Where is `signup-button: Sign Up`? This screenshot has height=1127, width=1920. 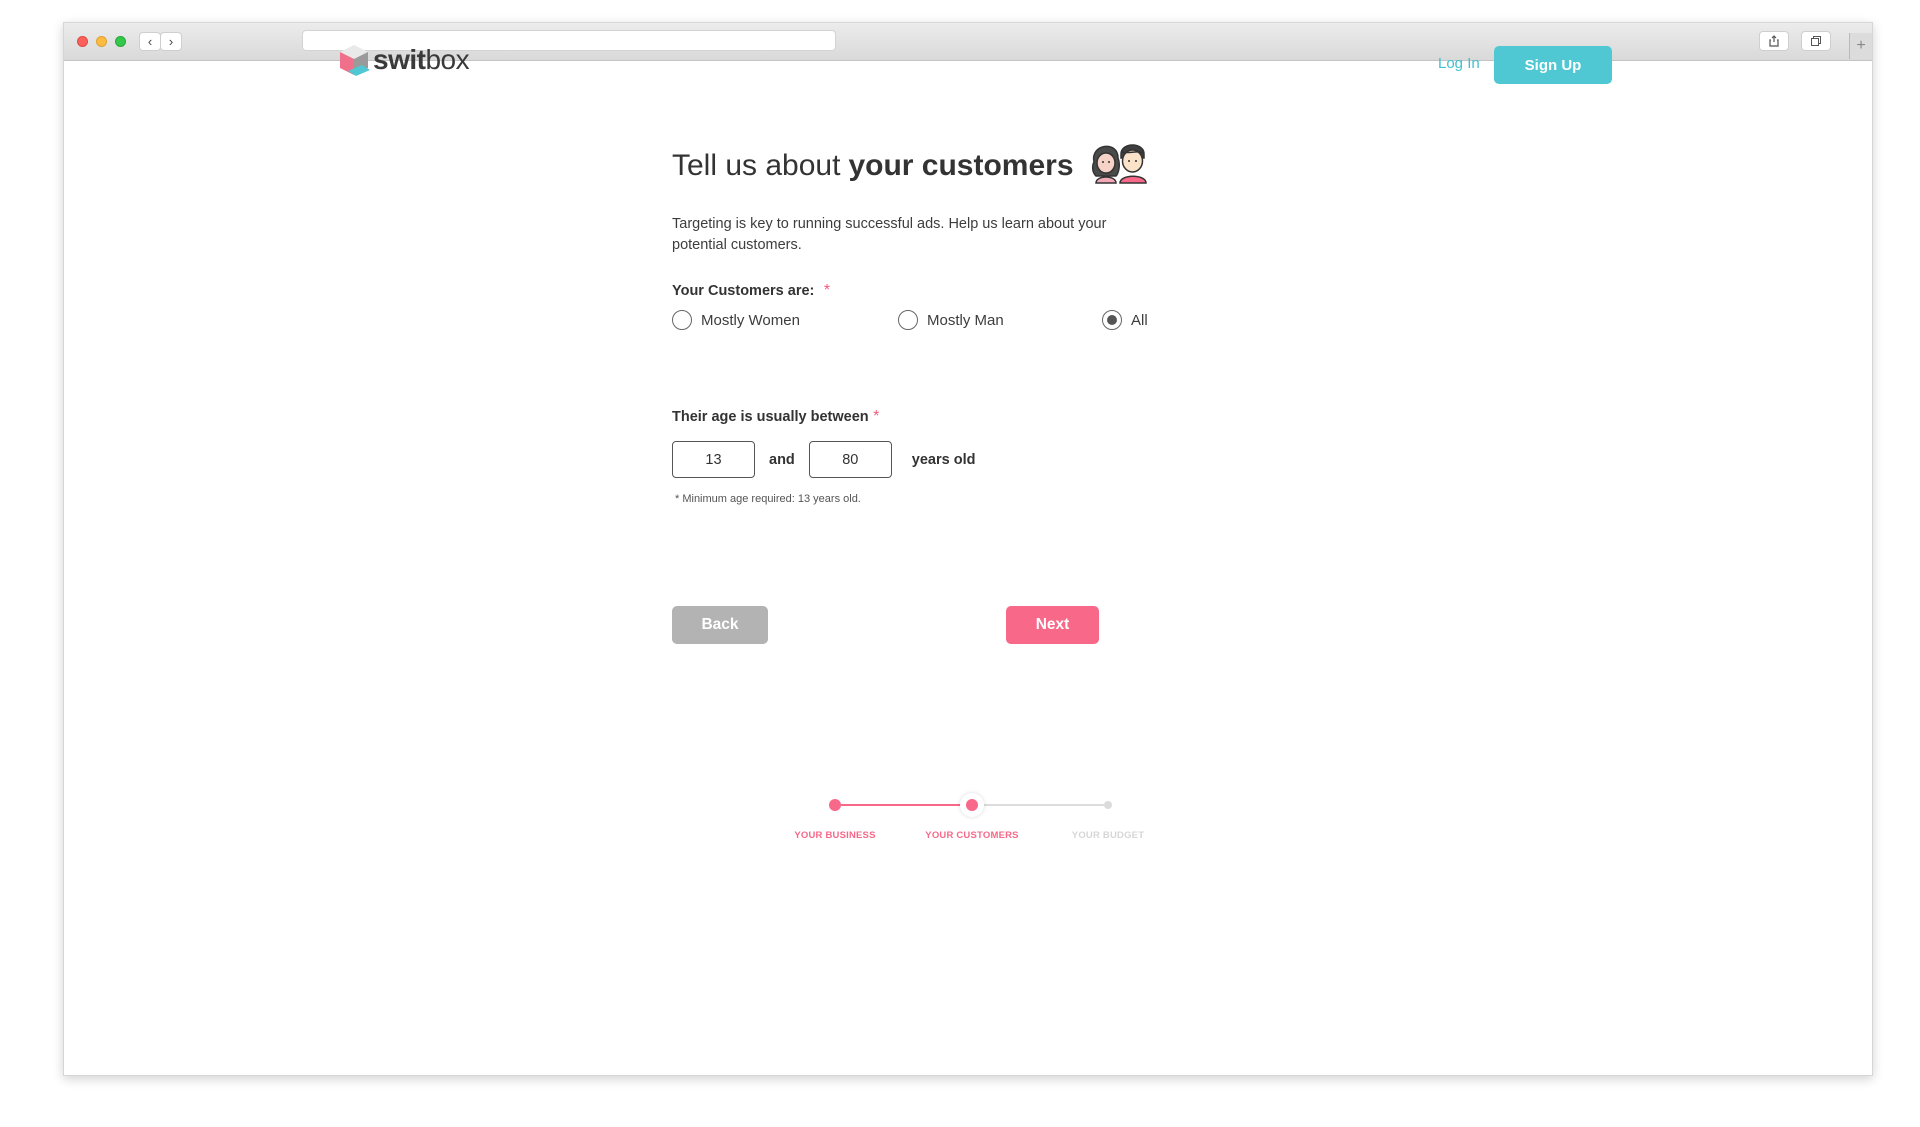
signup-button: Sign Up is located at coordinates (1553, 65).